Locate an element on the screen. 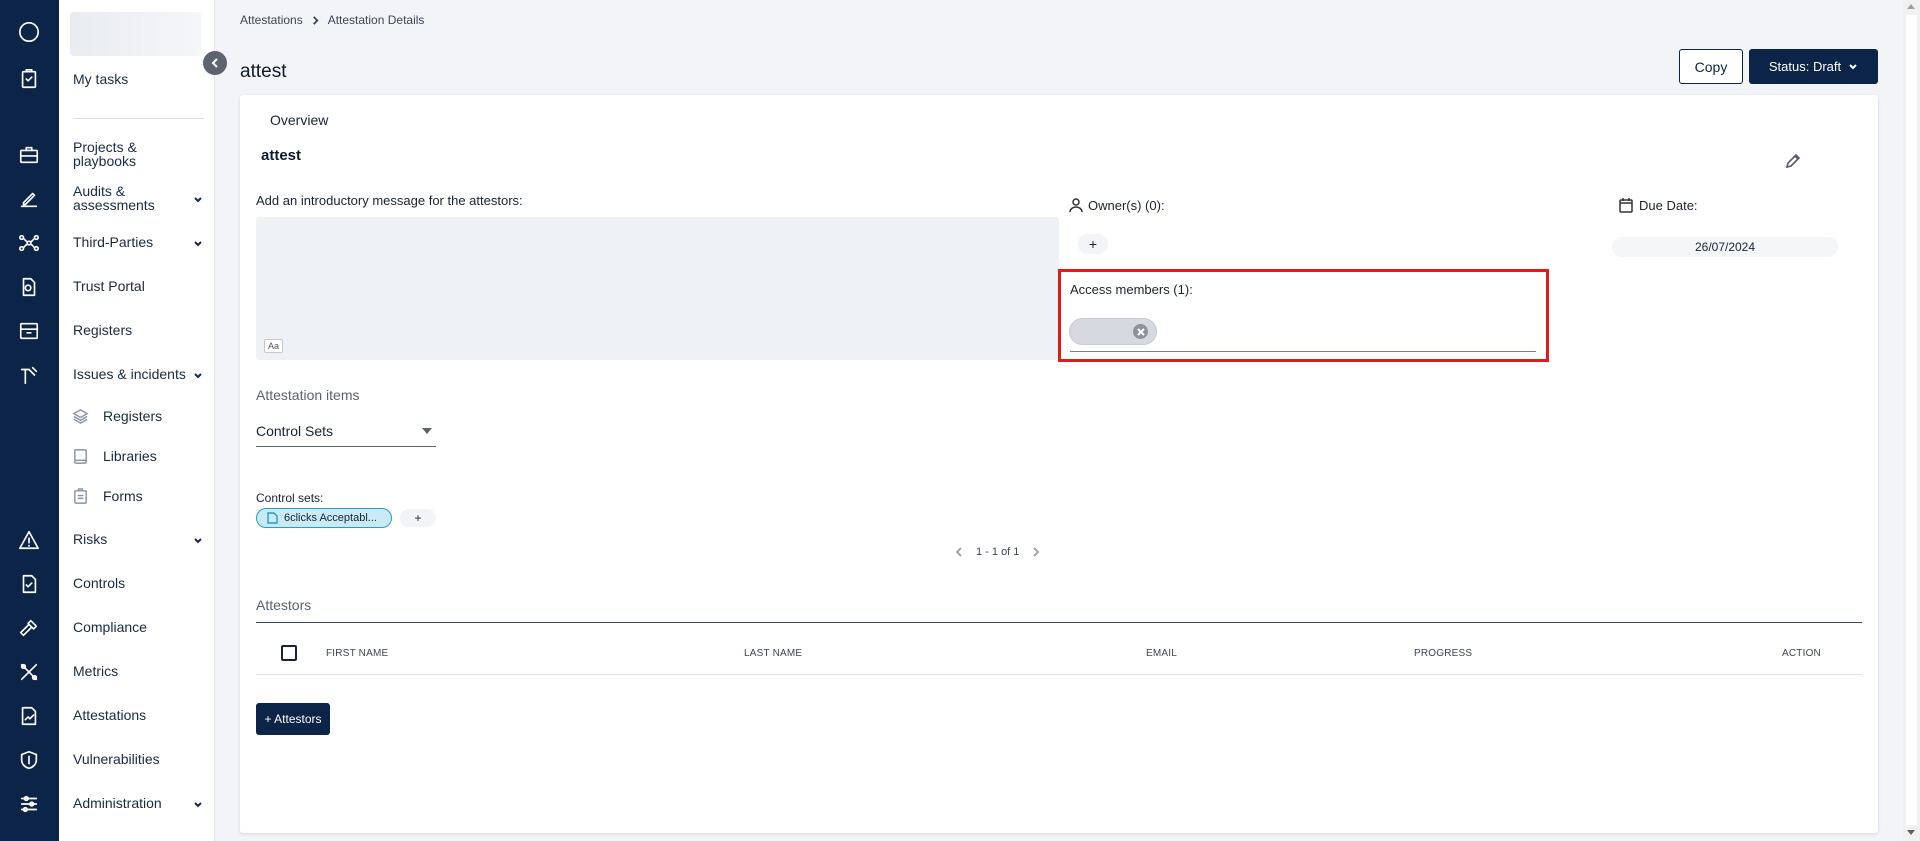  sidebar-item-third-parties: Third-Parties is located at coordinates (138, 242).